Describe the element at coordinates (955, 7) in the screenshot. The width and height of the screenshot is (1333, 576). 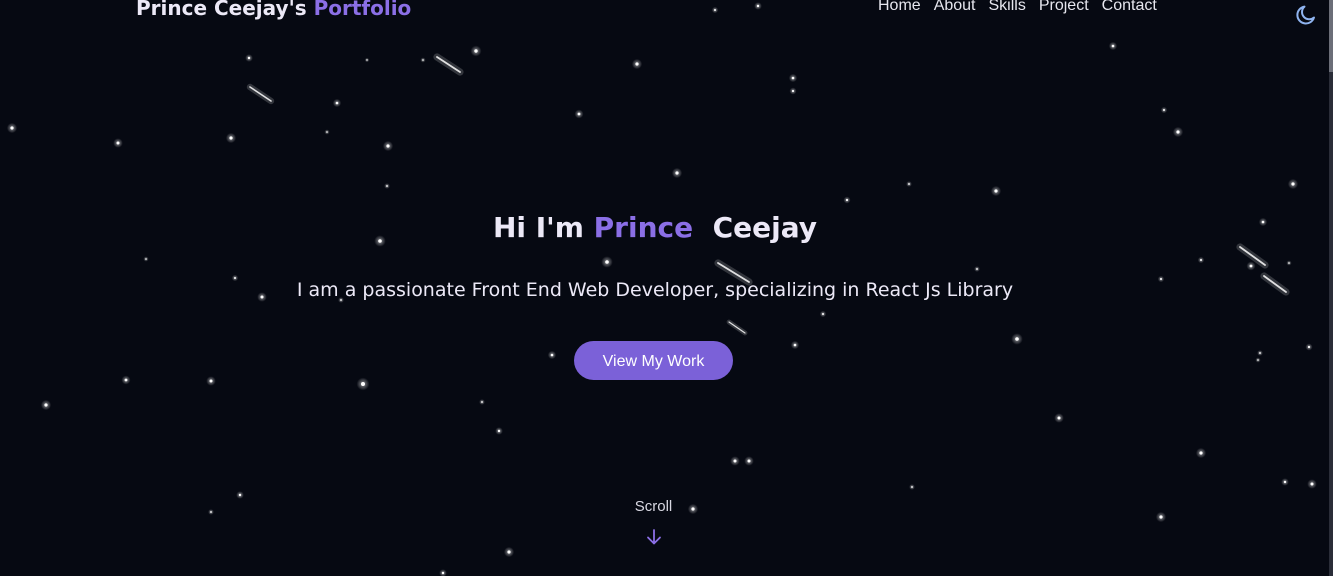
I see `nav-about: About` at that location.